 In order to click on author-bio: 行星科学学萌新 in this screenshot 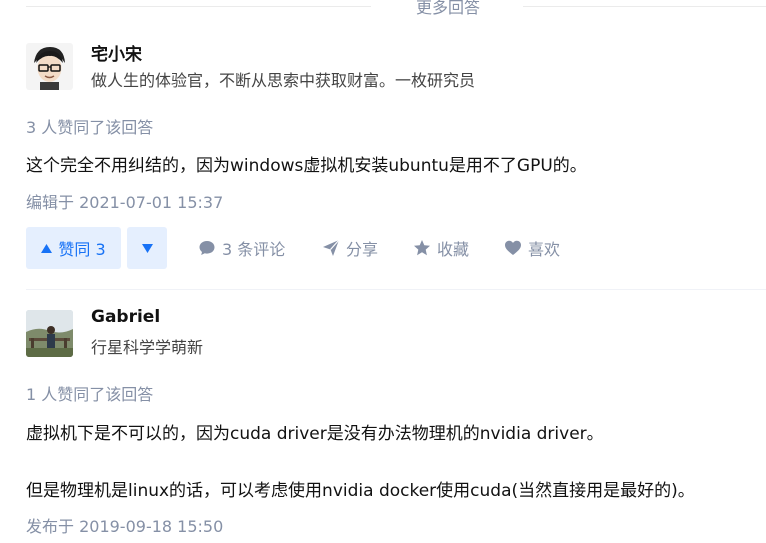, I will do `click(147, 347)`.